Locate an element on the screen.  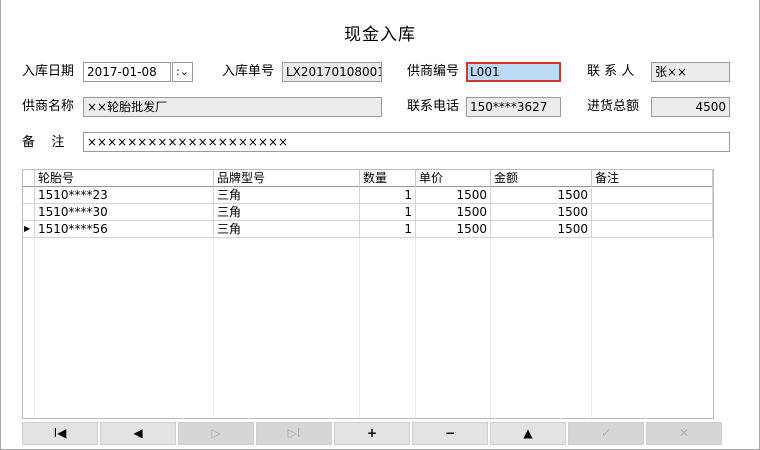
supplier-code-field: L001 is located at coordinates (513, 72).